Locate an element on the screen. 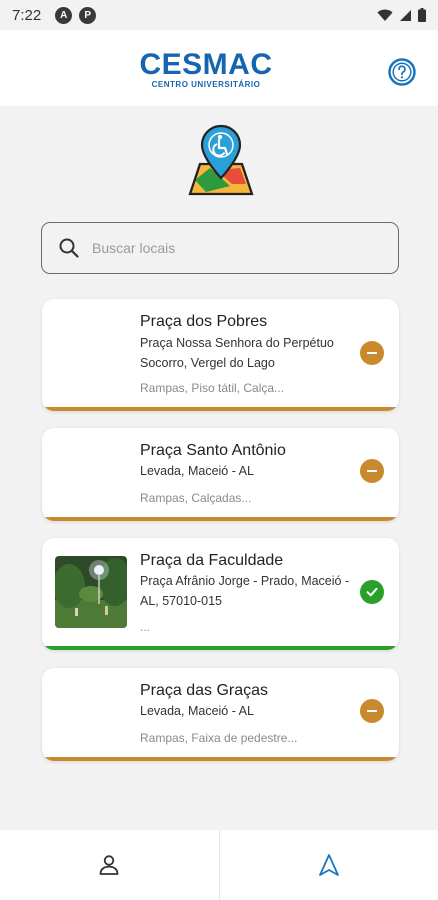  nav-explore is located at coordinates (329, 865).